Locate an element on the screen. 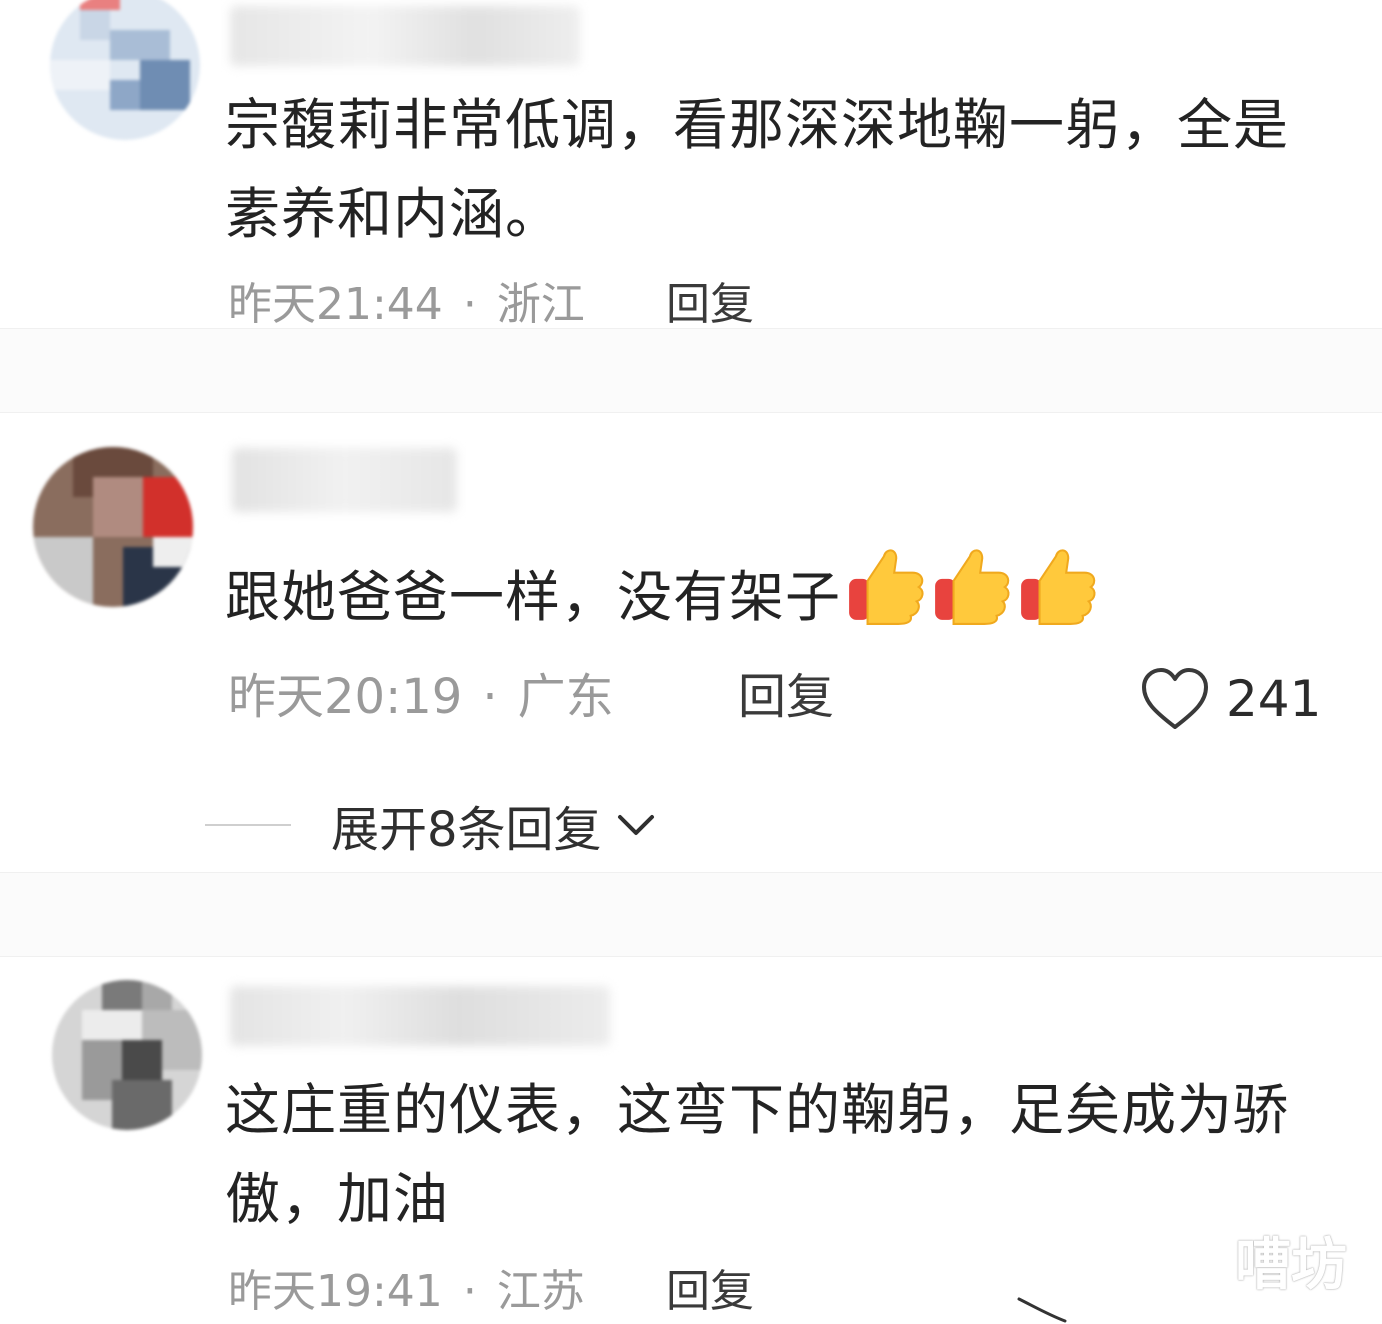  expand-divider is located at coordinates (248, 825).